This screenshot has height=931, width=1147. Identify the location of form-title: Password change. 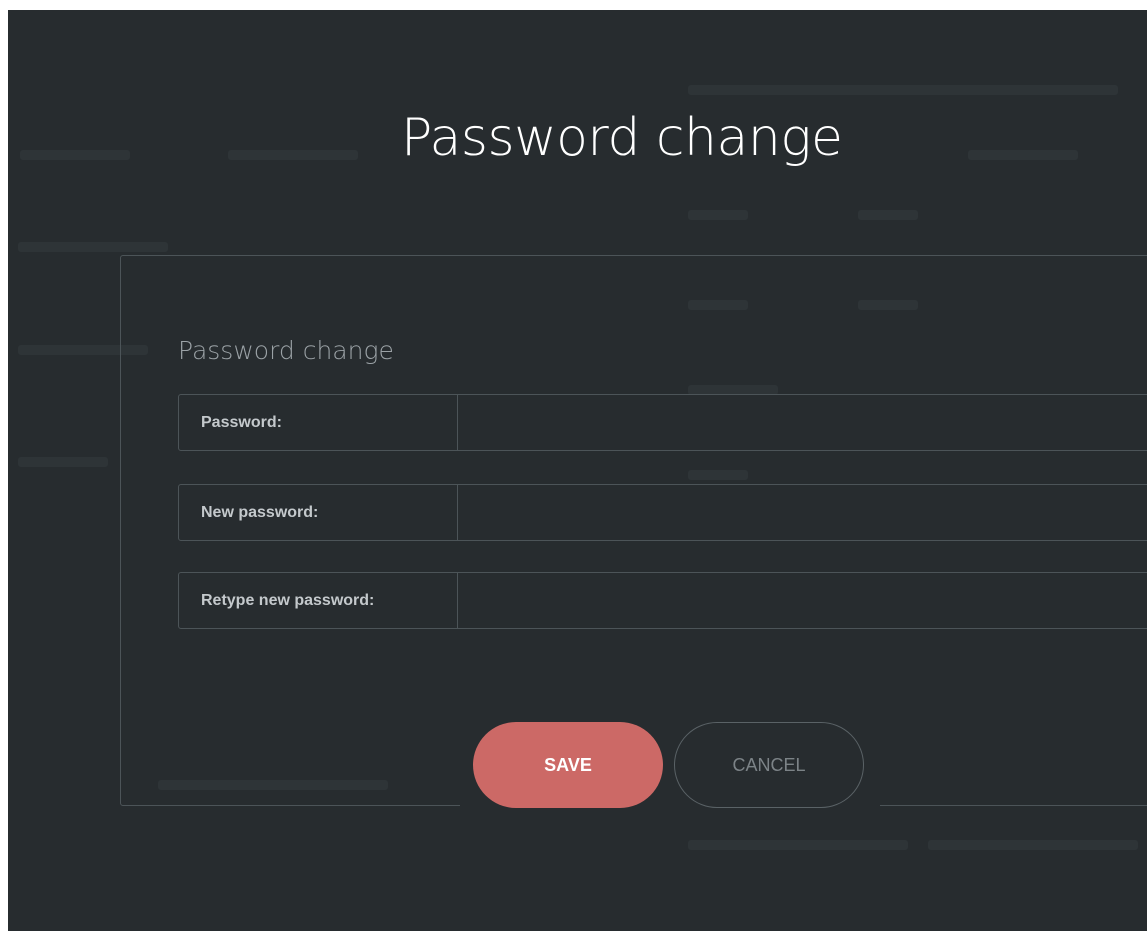
(286, 350).